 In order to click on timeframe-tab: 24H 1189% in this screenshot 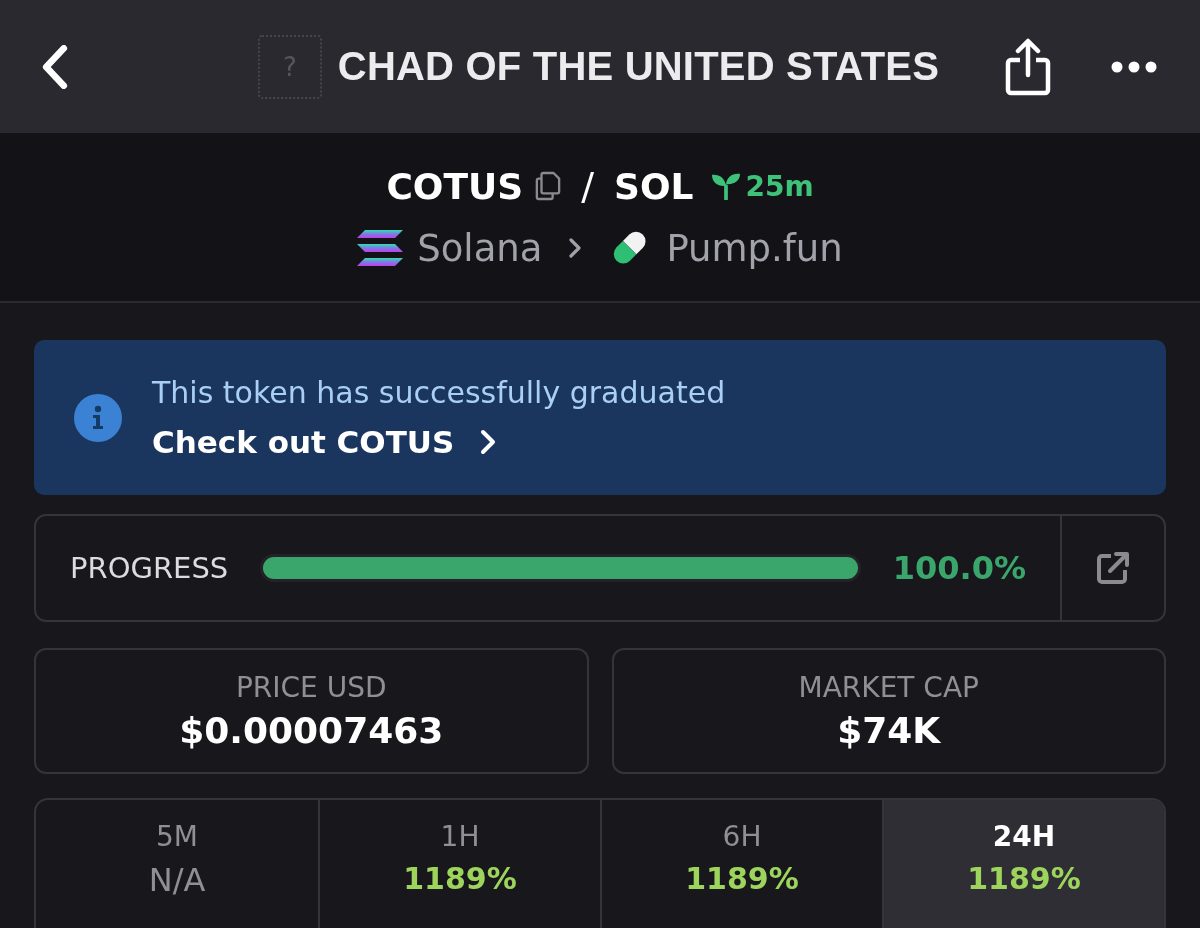, I will do `click(1023, 864)`.